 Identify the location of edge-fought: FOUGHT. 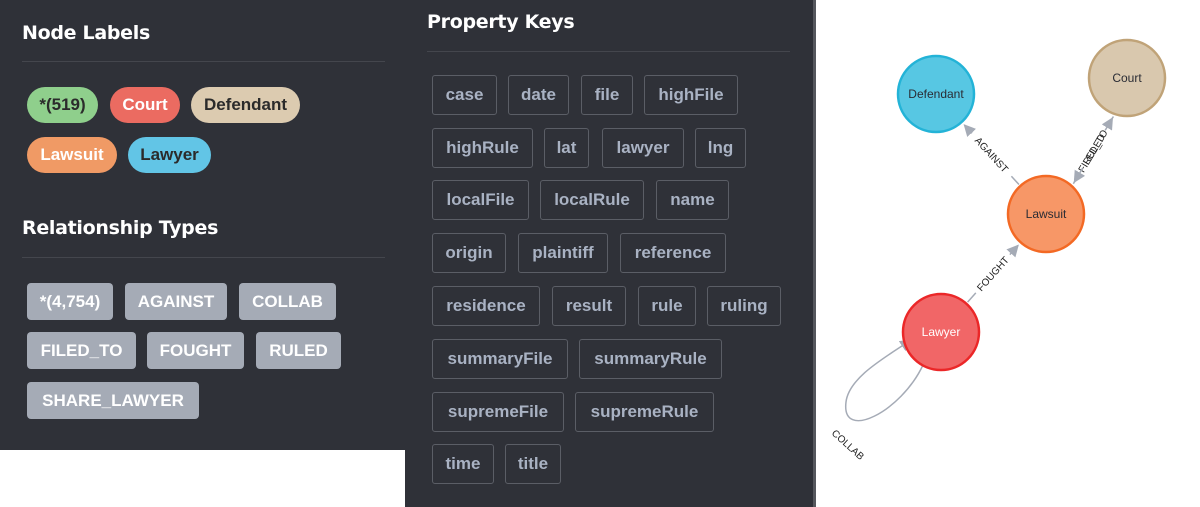
(993, 273).